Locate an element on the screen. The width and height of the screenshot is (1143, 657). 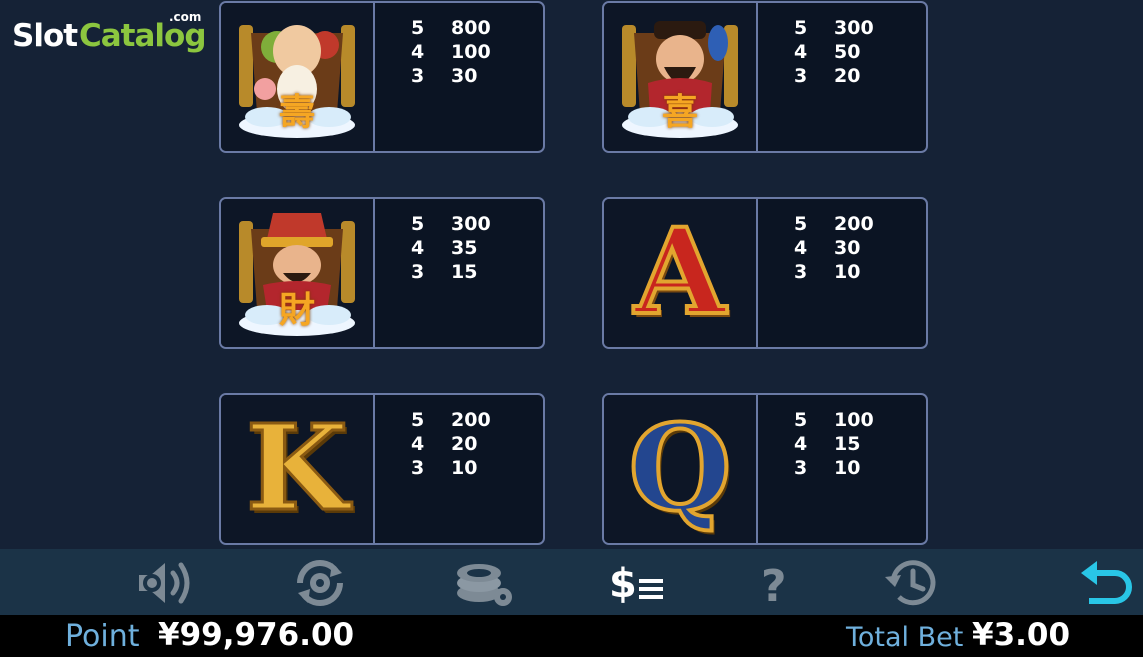
paytable-card-q: Q 5 100 4 15 3 10 is located at coordinates (765, 469).